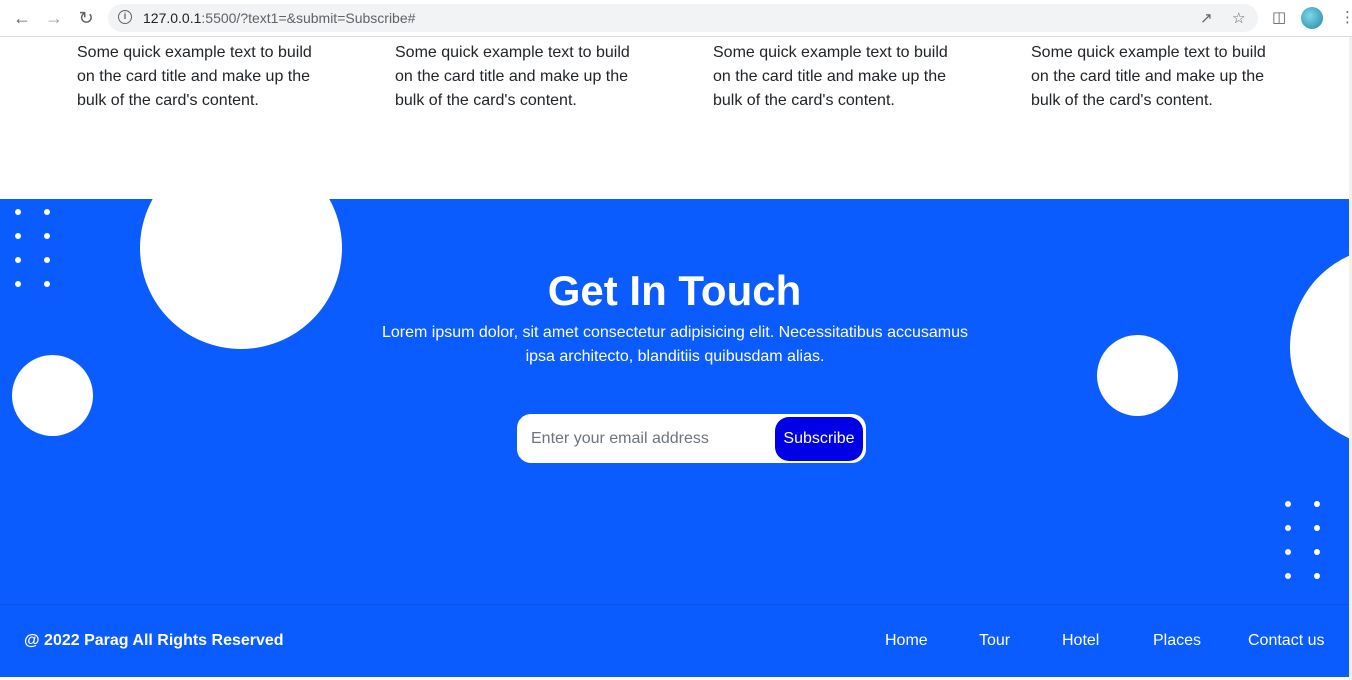  Describe the element at coordinates (1346, 17) in the screenshot. I see `menu-kebab-icon: ⋮` at that location.